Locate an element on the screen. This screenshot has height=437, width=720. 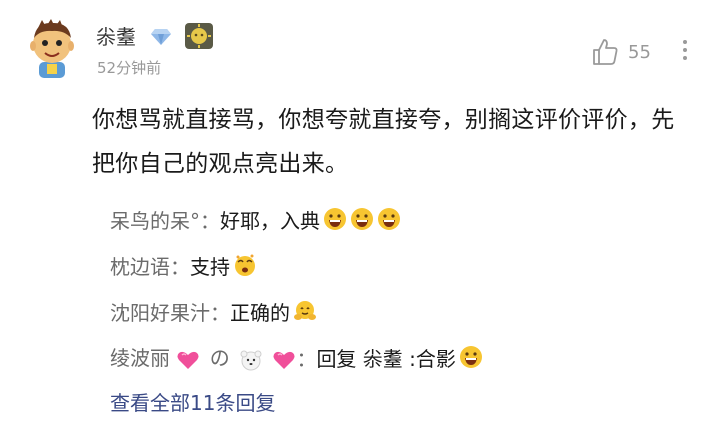
level-badge-icon is located at coordinates (199, 36).